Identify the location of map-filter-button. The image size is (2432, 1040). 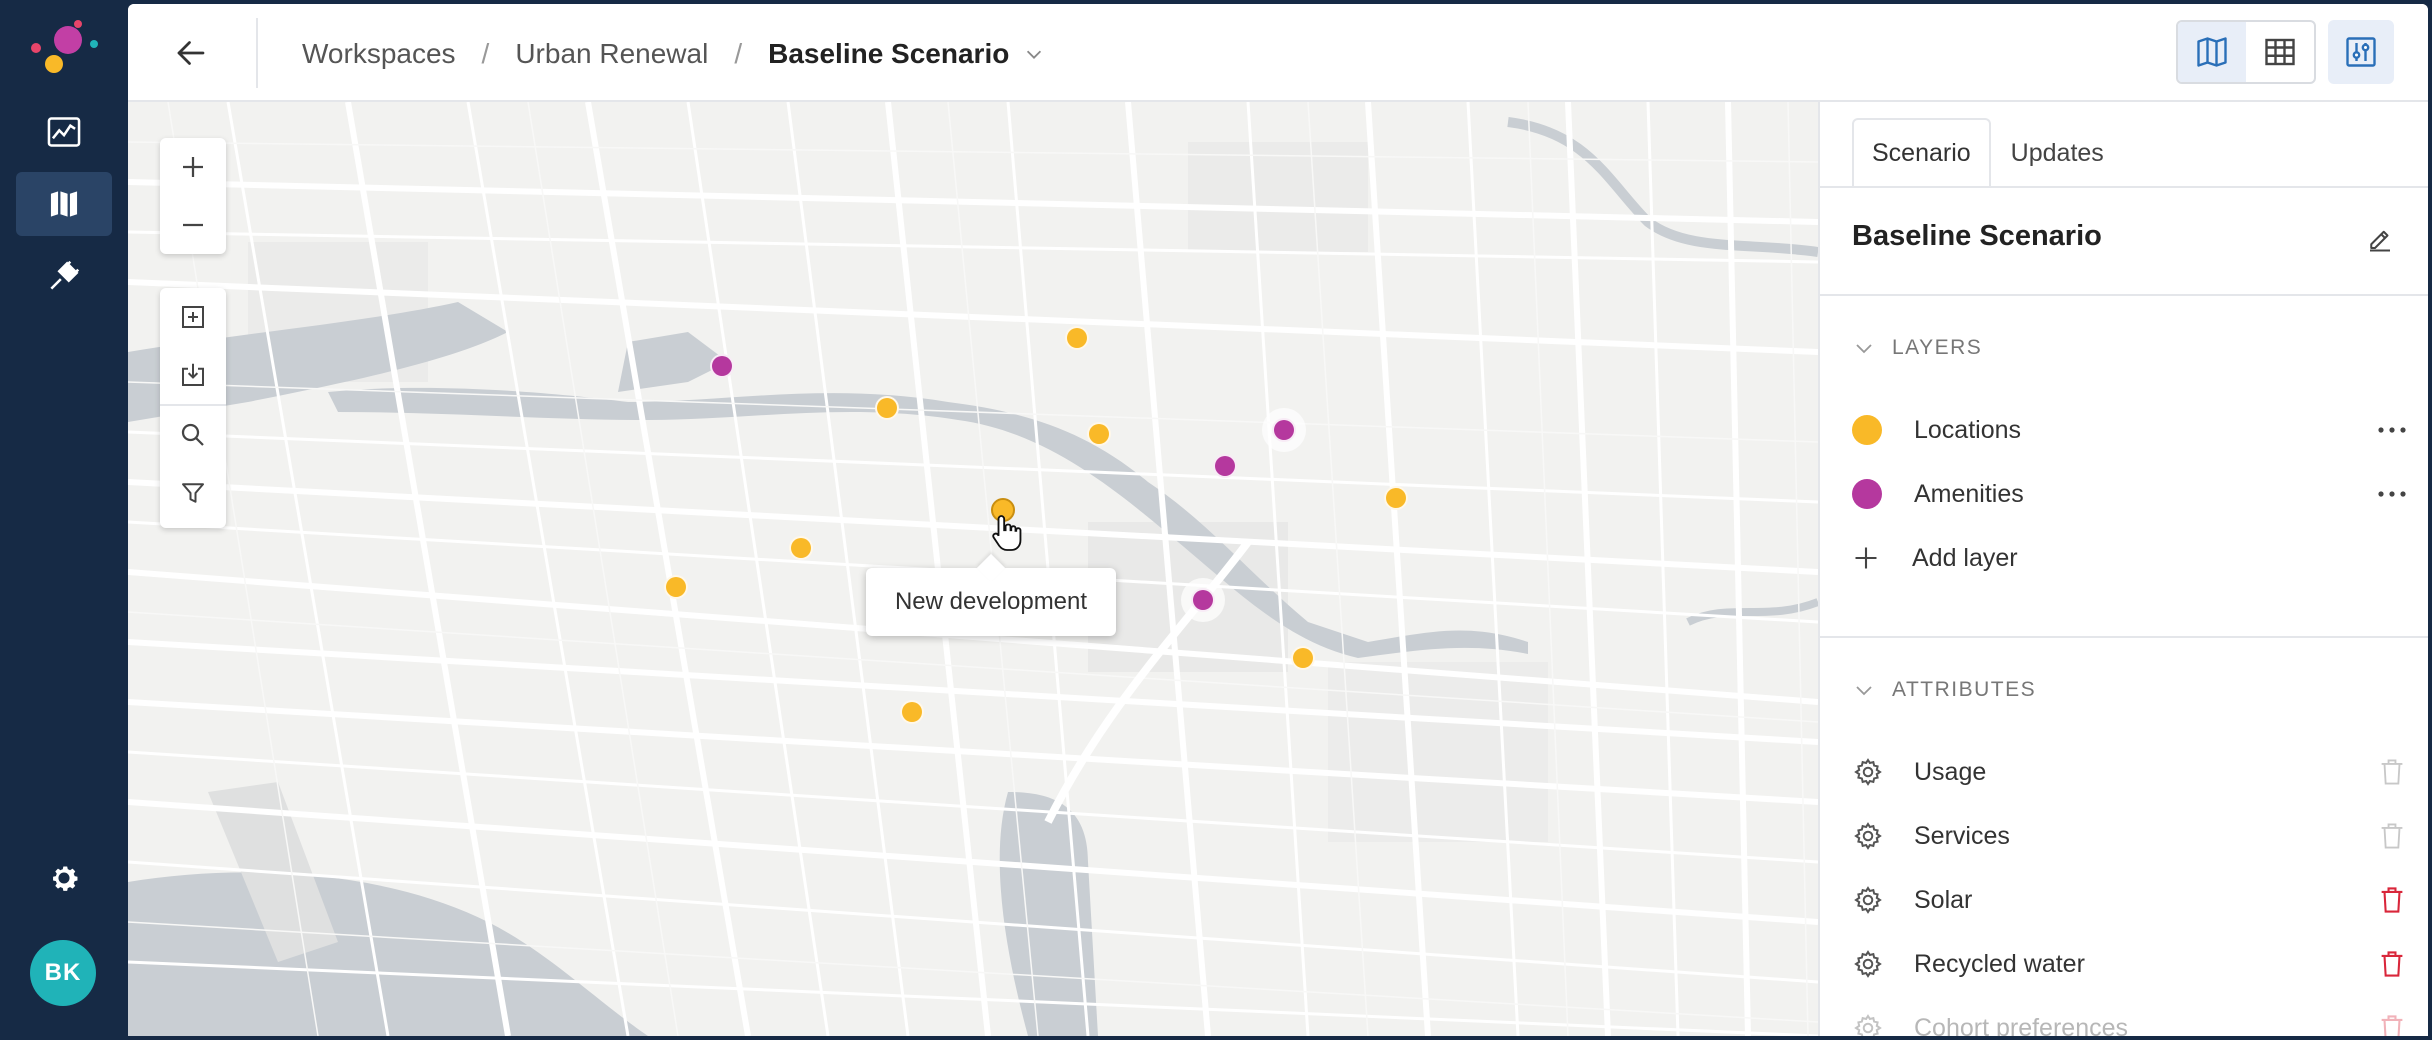
(193, 493).